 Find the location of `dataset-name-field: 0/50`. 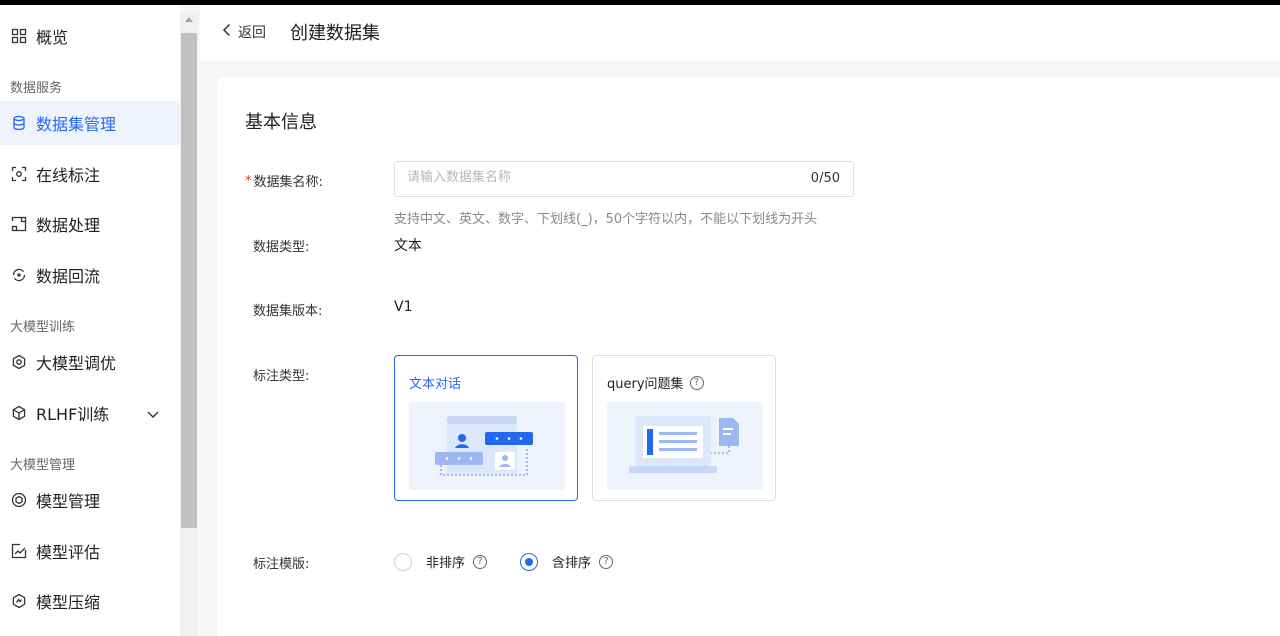

dataset-name-field: 0/50 is located at coordinates (624, 179).